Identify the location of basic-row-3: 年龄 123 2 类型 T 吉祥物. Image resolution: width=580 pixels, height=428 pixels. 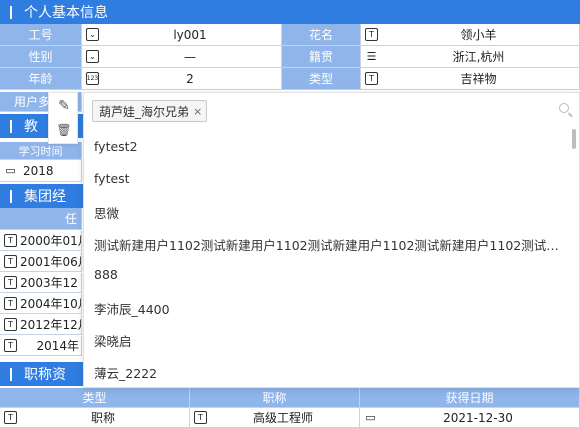
(290, 79).